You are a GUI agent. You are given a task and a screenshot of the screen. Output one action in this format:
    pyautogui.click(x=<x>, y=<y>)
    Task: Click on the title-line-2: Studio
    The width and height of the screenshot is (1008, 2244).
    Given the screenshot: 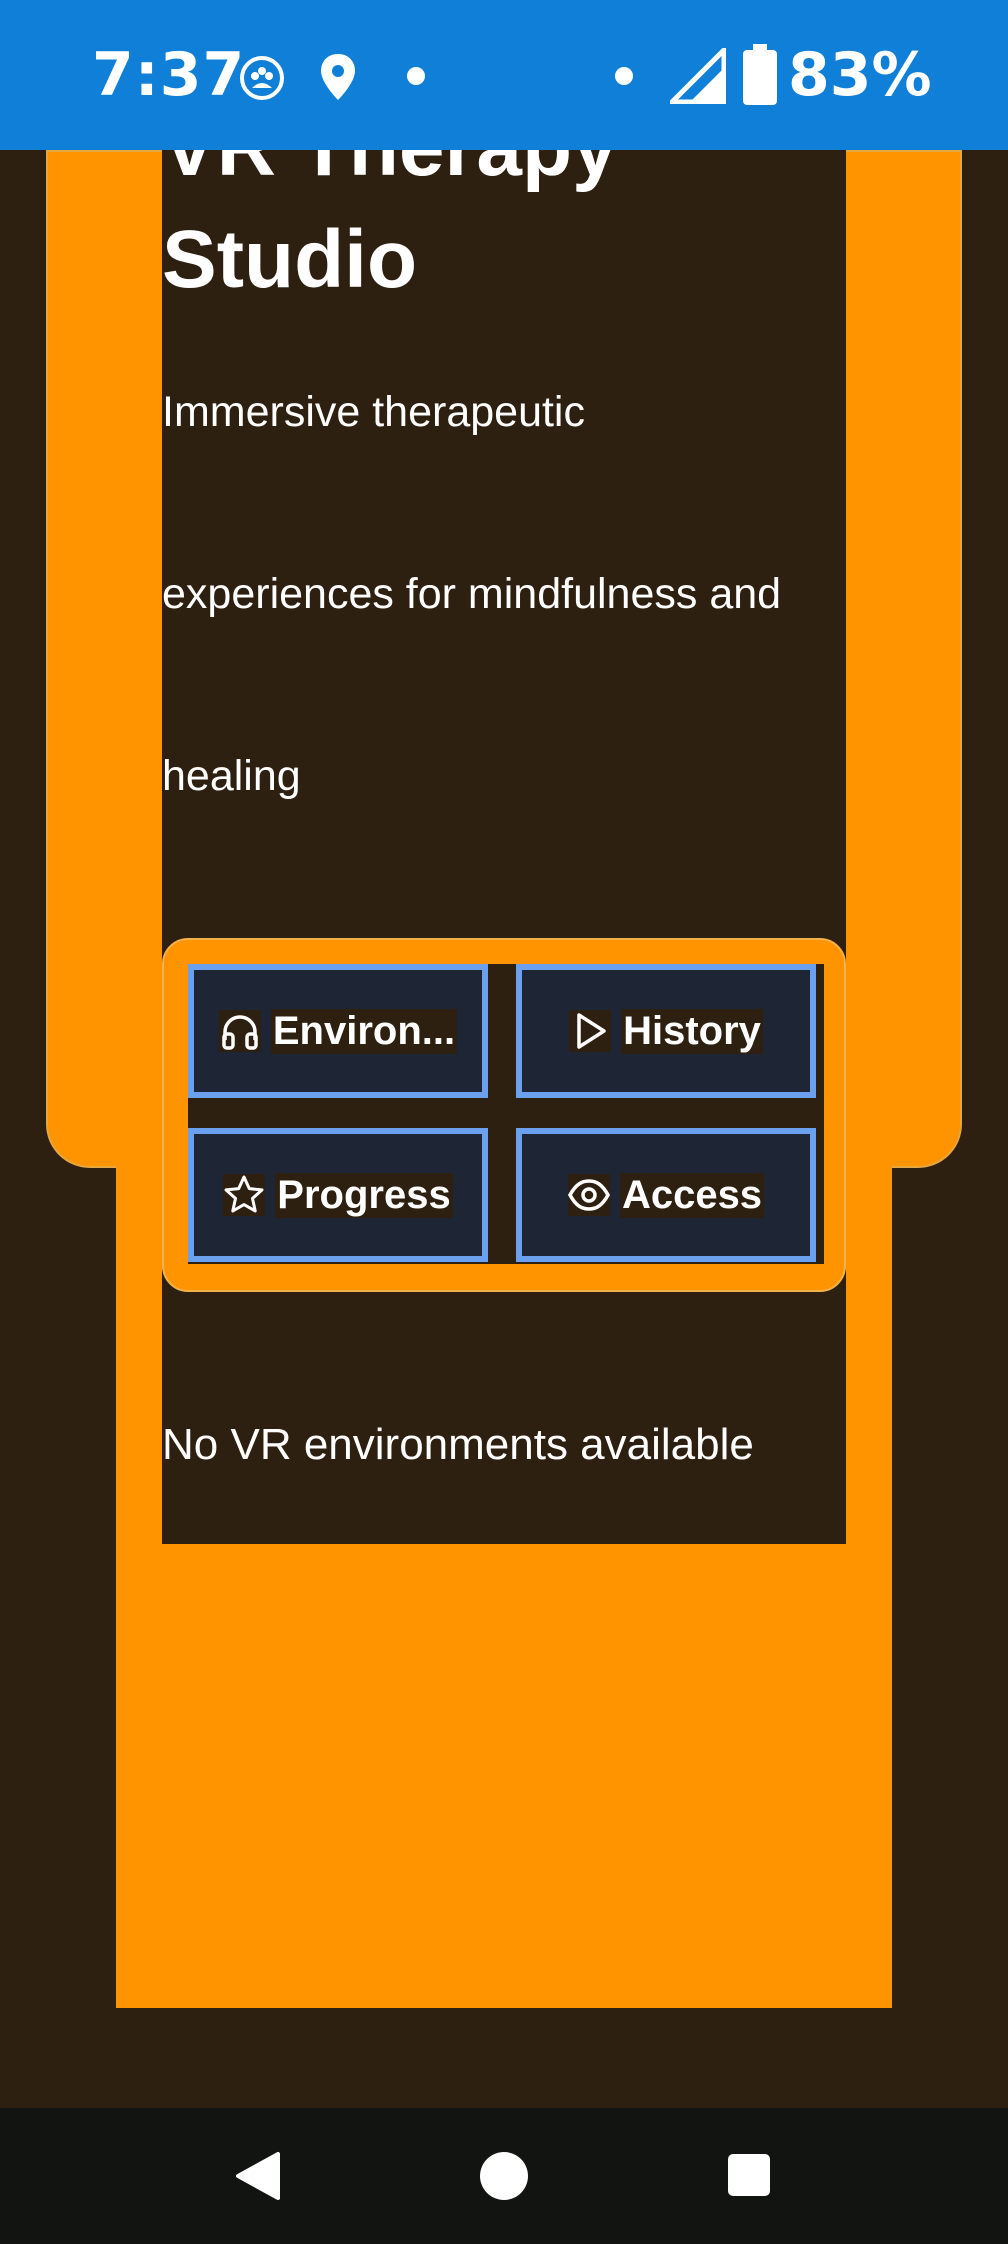 What is the action you would take?
    pyautogui.click(x=290, y=259)
    